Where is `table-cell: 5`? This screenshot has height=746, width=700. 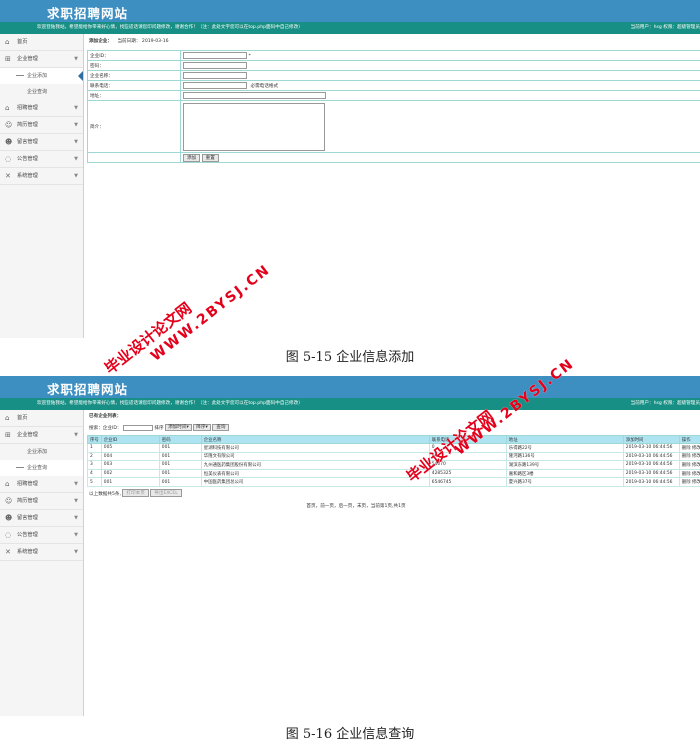 table-cell: 5 is located at coordinates (94, 482).